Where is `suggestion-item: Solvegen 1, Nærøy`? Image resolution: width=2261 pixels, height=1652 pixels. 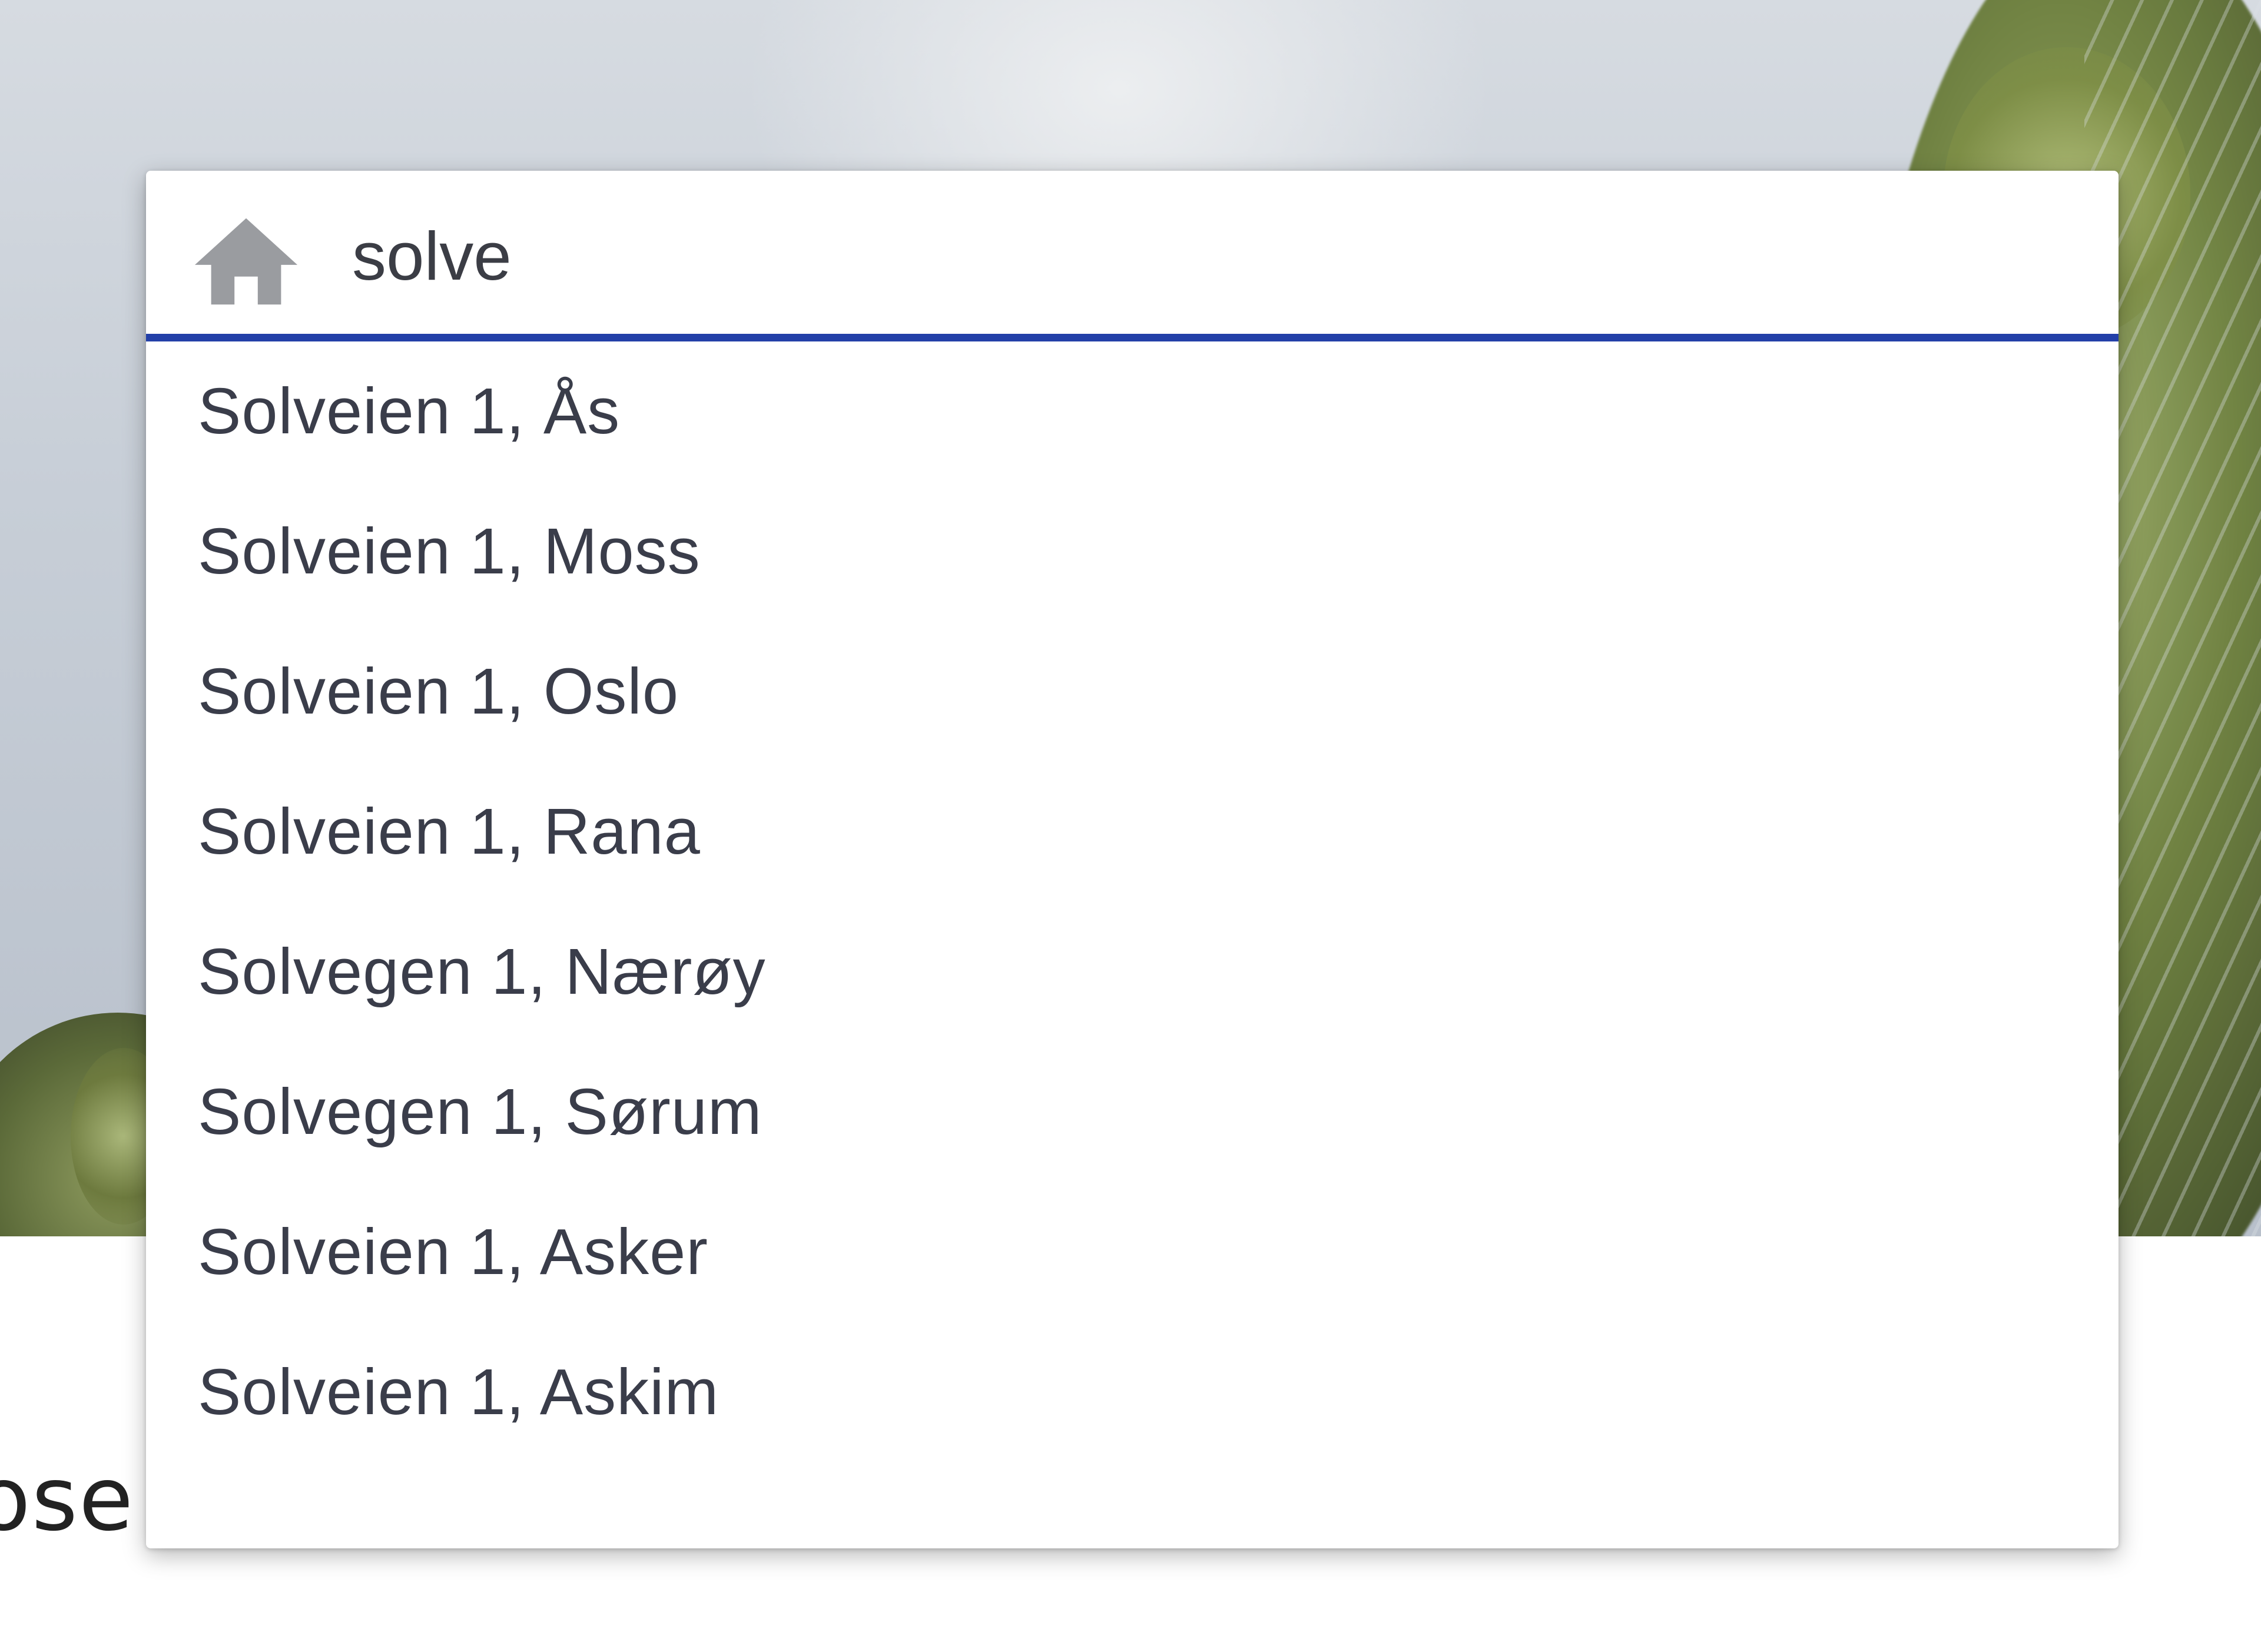
suggestion-item: Solvegen 1, Nærøy is located at coordinates (1132, 972).